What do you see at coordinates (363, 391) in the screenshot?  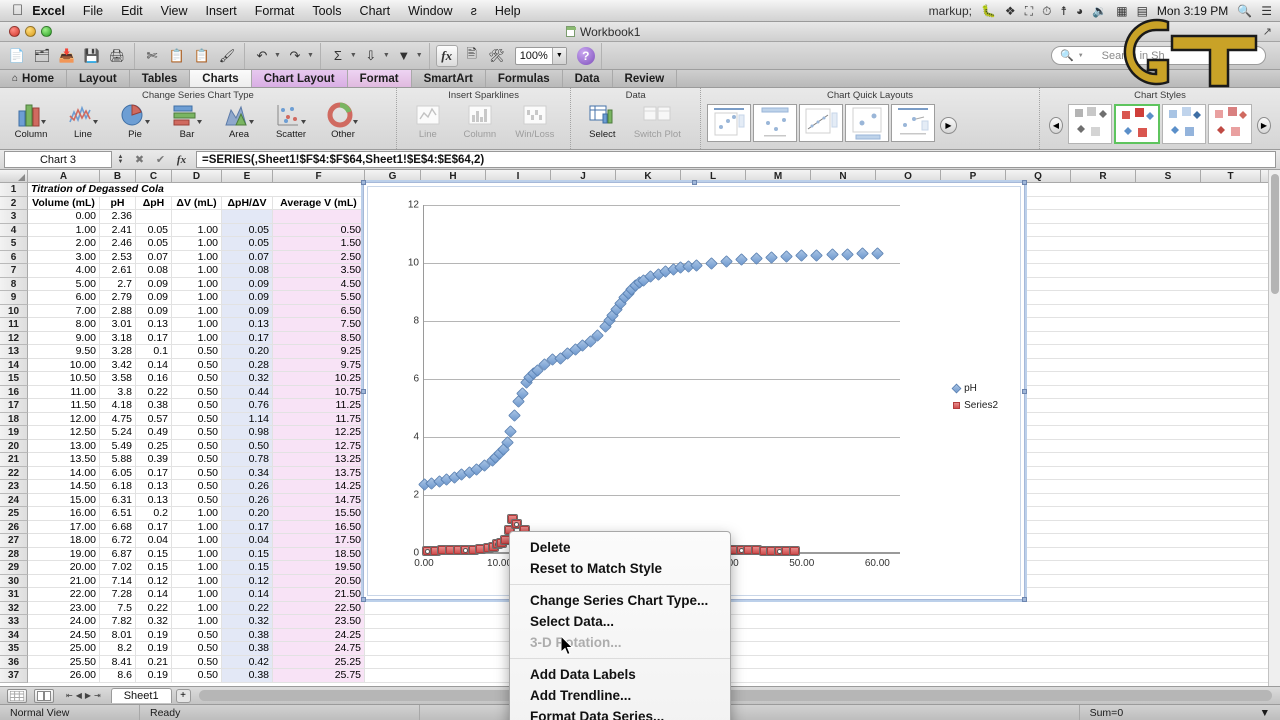 I see `resize-handle-w` at bounding box center [363, 391].